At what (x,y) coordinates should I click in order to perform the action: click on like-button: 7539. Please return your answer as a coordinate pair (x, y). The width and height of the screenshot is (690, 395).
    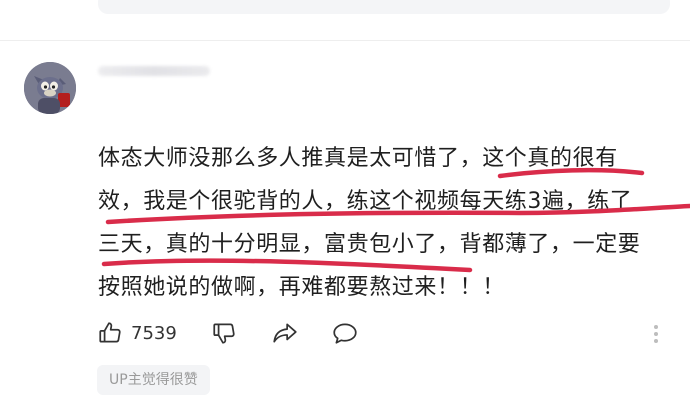
    Looking at the image, I should click on (137, 333).